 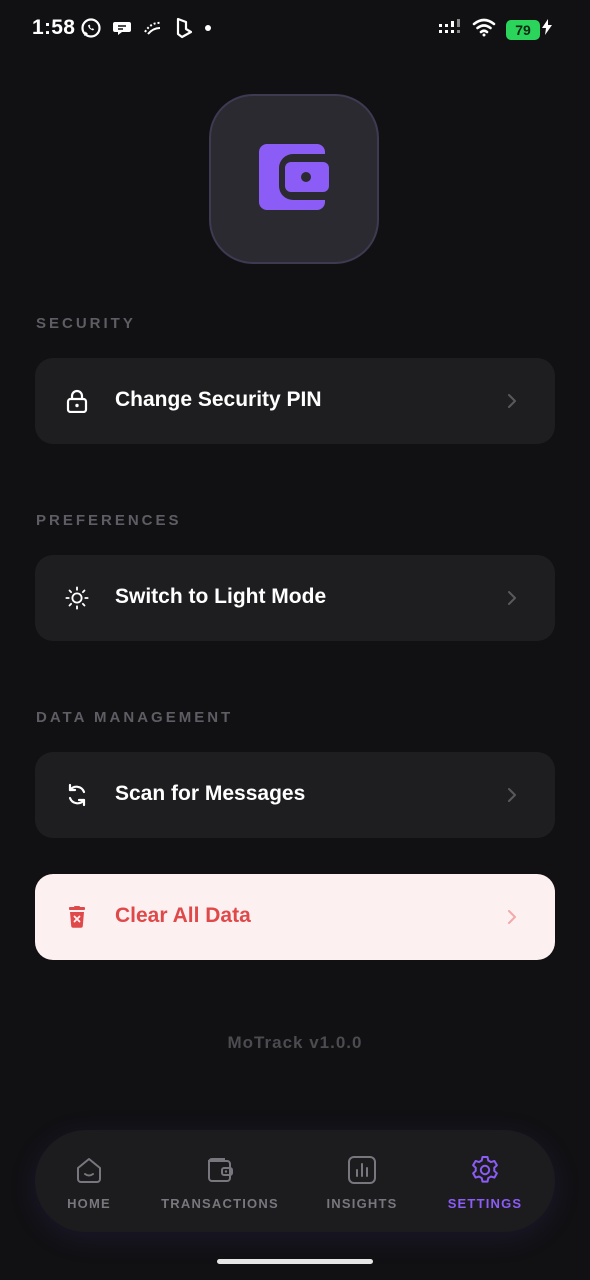 What do you see at coordinates (135, 717) in the screenshot?
I see `section-data-management-heading: DATA MANAGEMENT` at bounding box center [135, 717].